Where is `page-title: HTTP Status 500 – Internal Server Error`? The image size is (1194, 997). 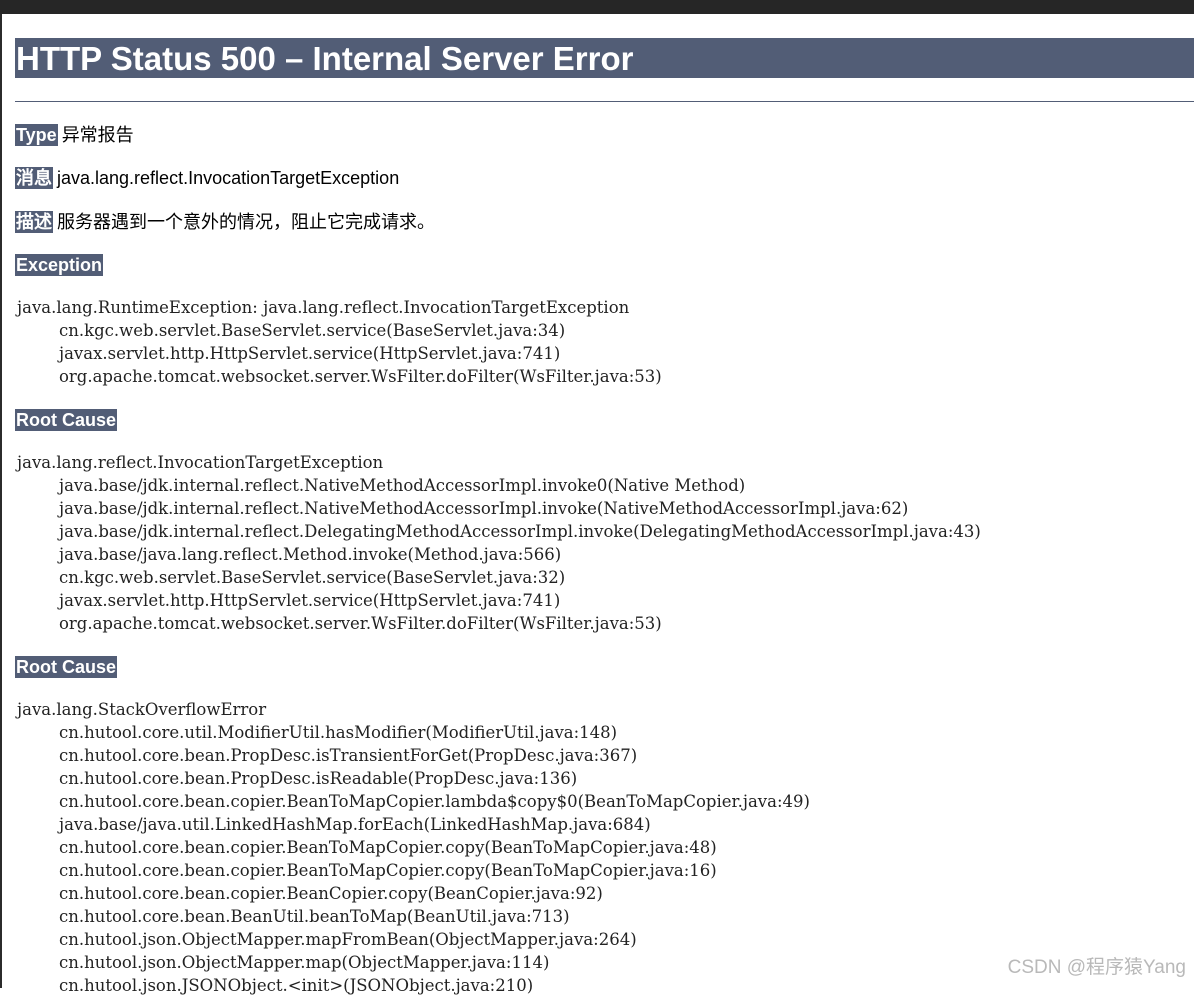 page-title: HTTP Status 500 – Internal Server Error is located at coordinates (604, 58).